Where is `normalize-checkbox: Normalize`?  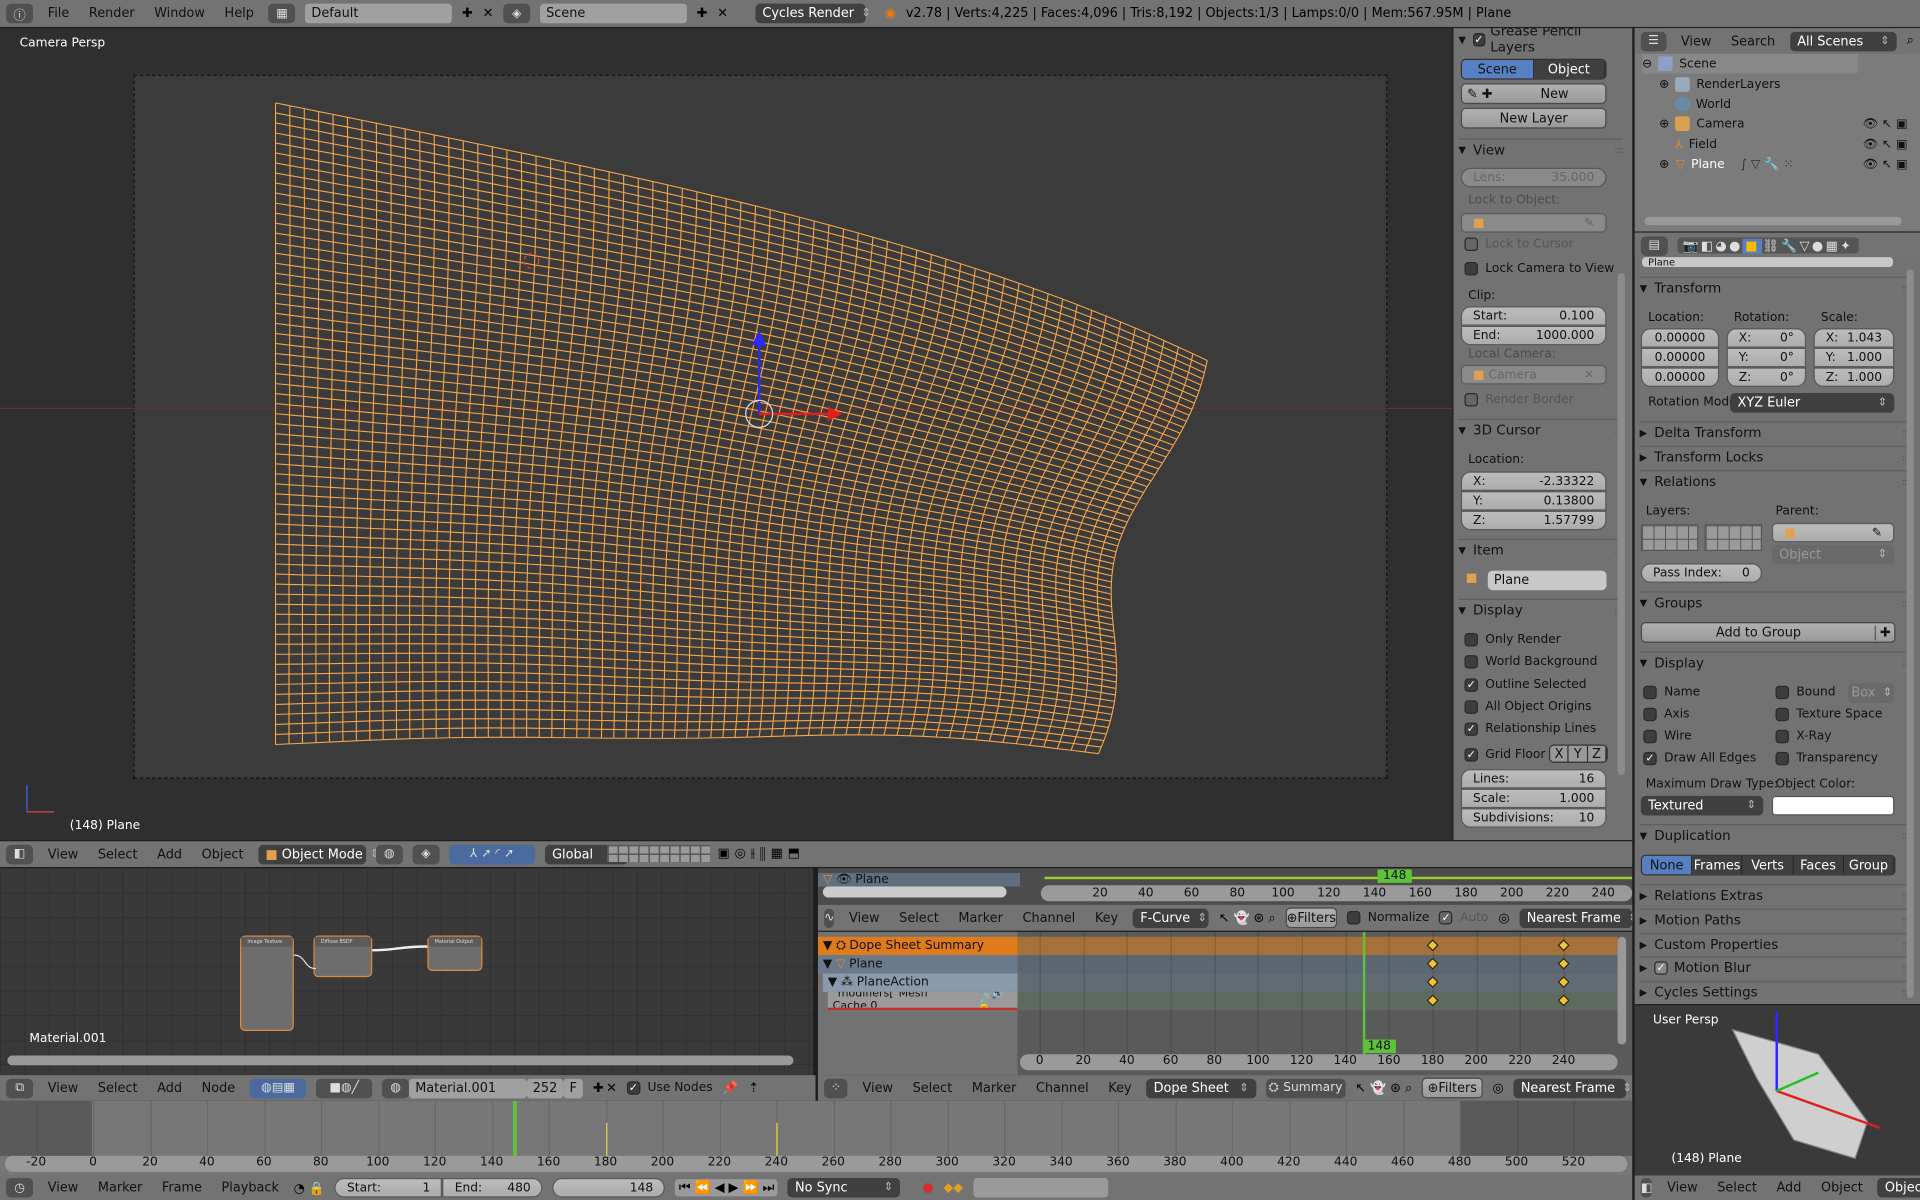 normalize-checkbox: Normalize is located at coordinates (1387, 918).